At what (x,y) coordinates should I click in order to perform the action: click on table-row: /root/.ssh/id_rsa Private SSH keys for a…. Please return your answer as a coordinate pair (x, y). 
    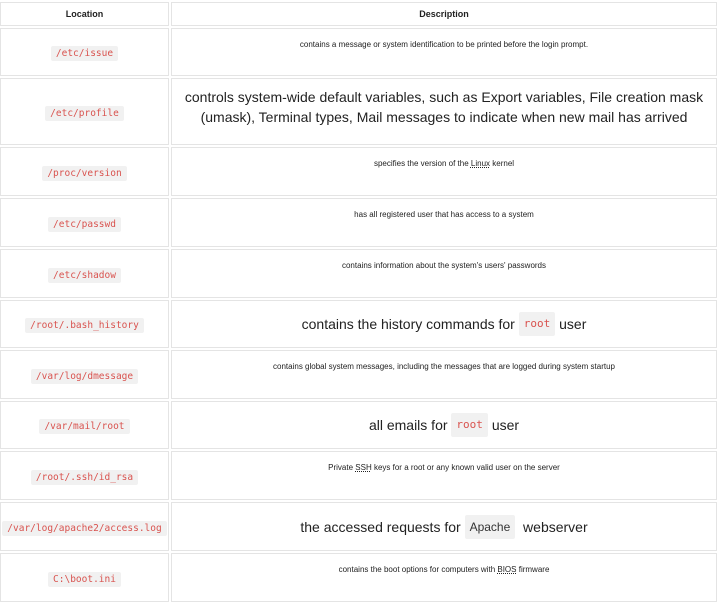
    Looking at the image, I should click on (359, 475).